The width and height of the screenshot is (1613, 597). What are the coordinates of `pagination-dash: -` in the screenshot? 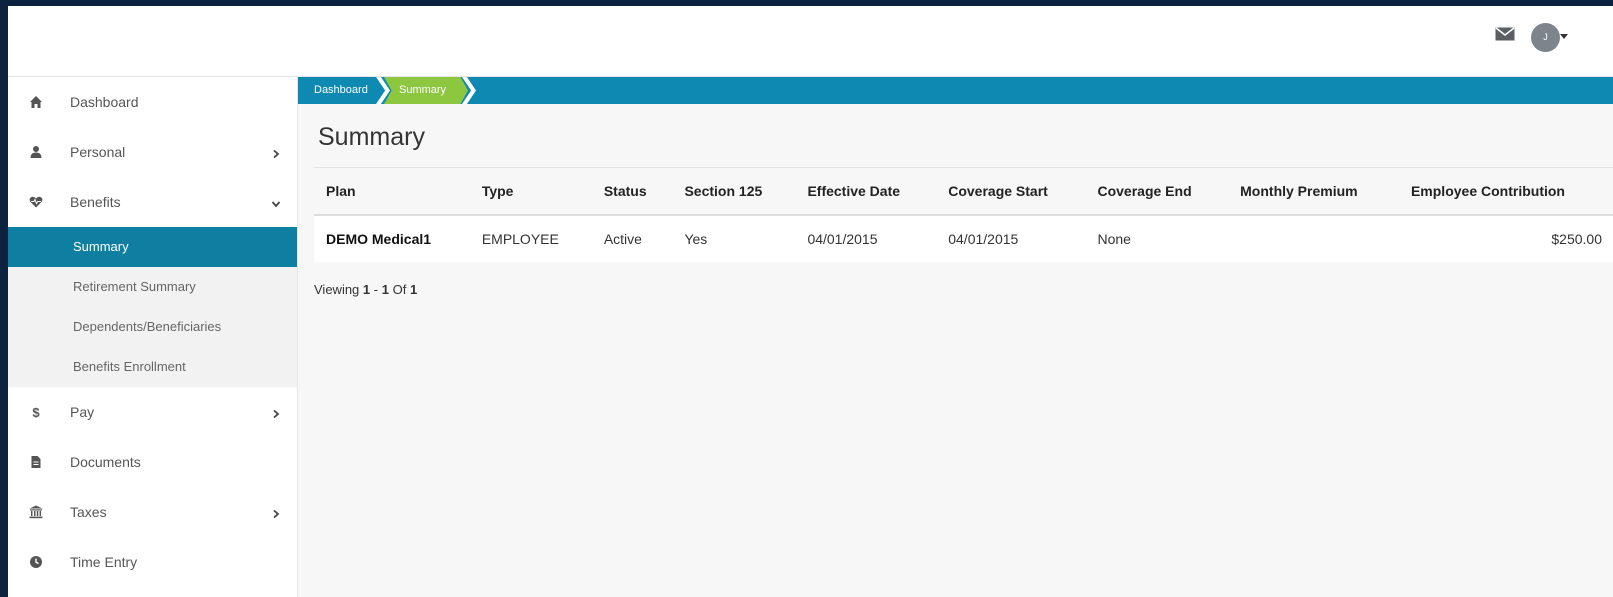 It's located at (376, 289).